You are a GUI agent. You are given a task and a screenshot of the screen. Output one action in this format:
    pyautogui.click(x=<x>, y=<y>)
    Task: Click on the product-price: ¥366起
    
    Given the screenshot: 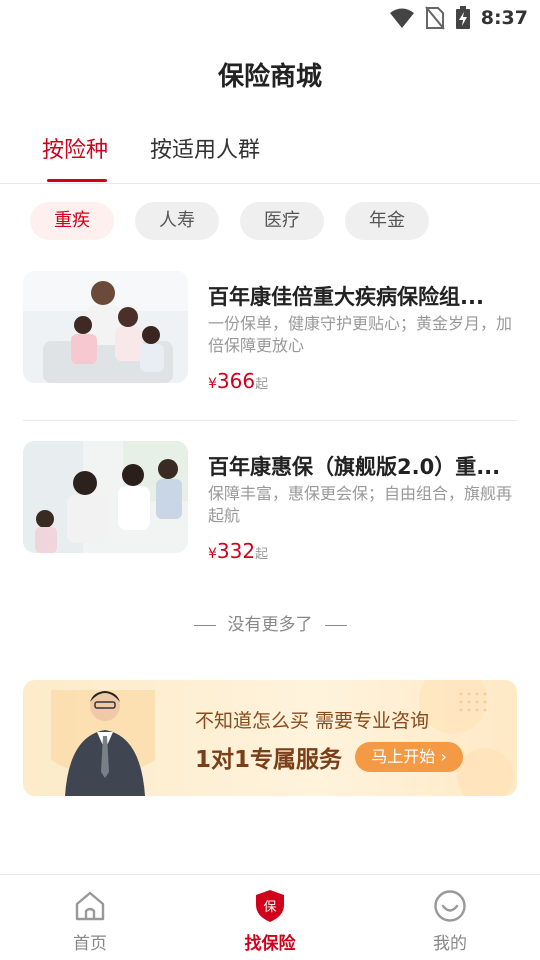 What is the action you would take?
    pyautogui.click(x=238, y=381)
    